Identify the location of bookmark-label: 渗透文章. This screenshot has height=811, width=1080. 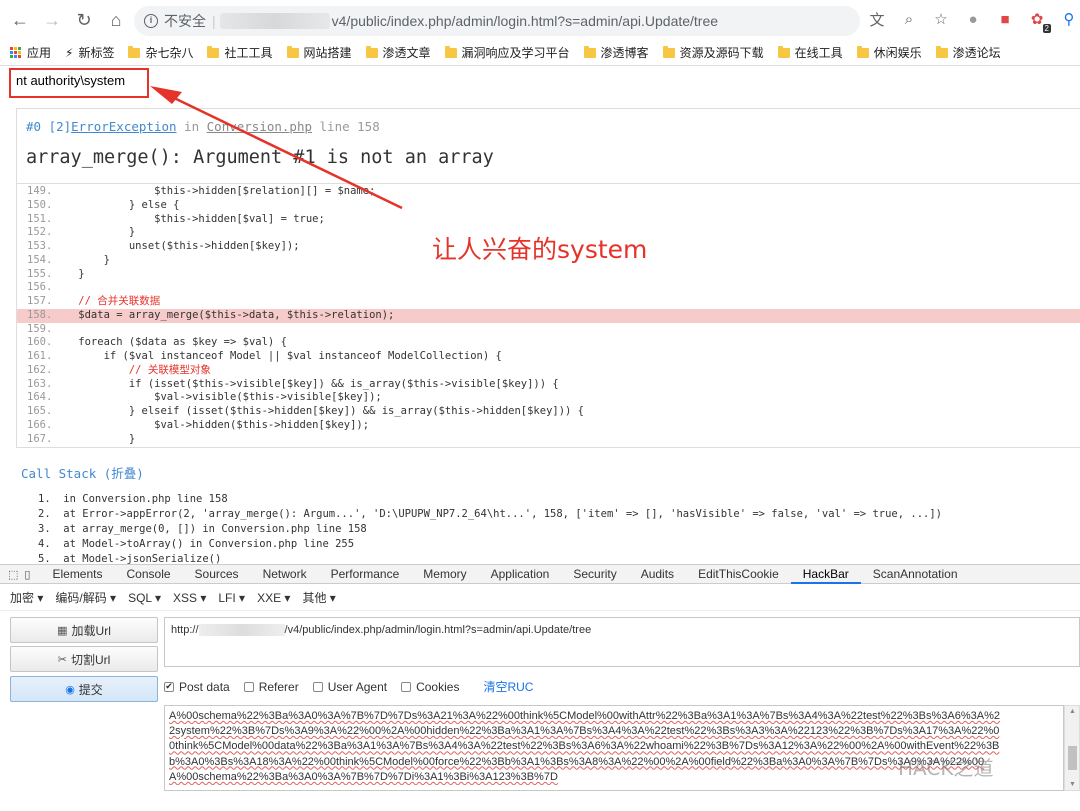
(406, 53).